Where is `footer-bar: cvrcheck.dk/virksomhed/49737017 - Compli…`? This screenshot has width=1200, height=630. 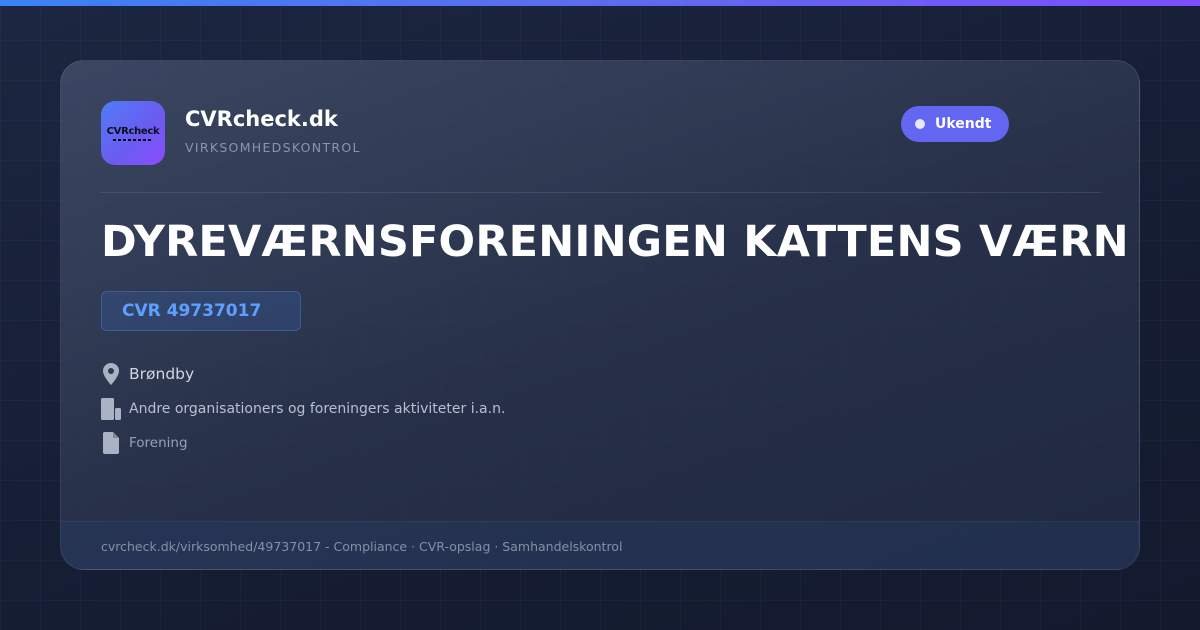 footer-bar: cvrcheck.dk/virksomhed/49737017 - Compli… is located at coordinates (600, 545).